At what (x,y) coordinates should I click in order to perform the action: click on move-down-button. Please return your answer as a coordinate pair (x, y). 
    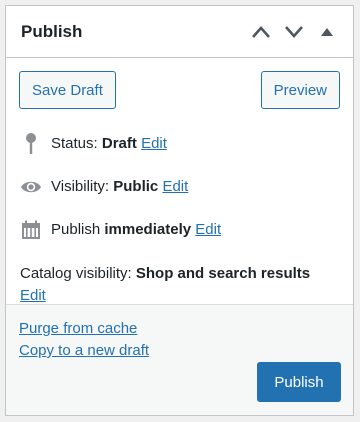
    Looking at the image, I should click on (293, 32).